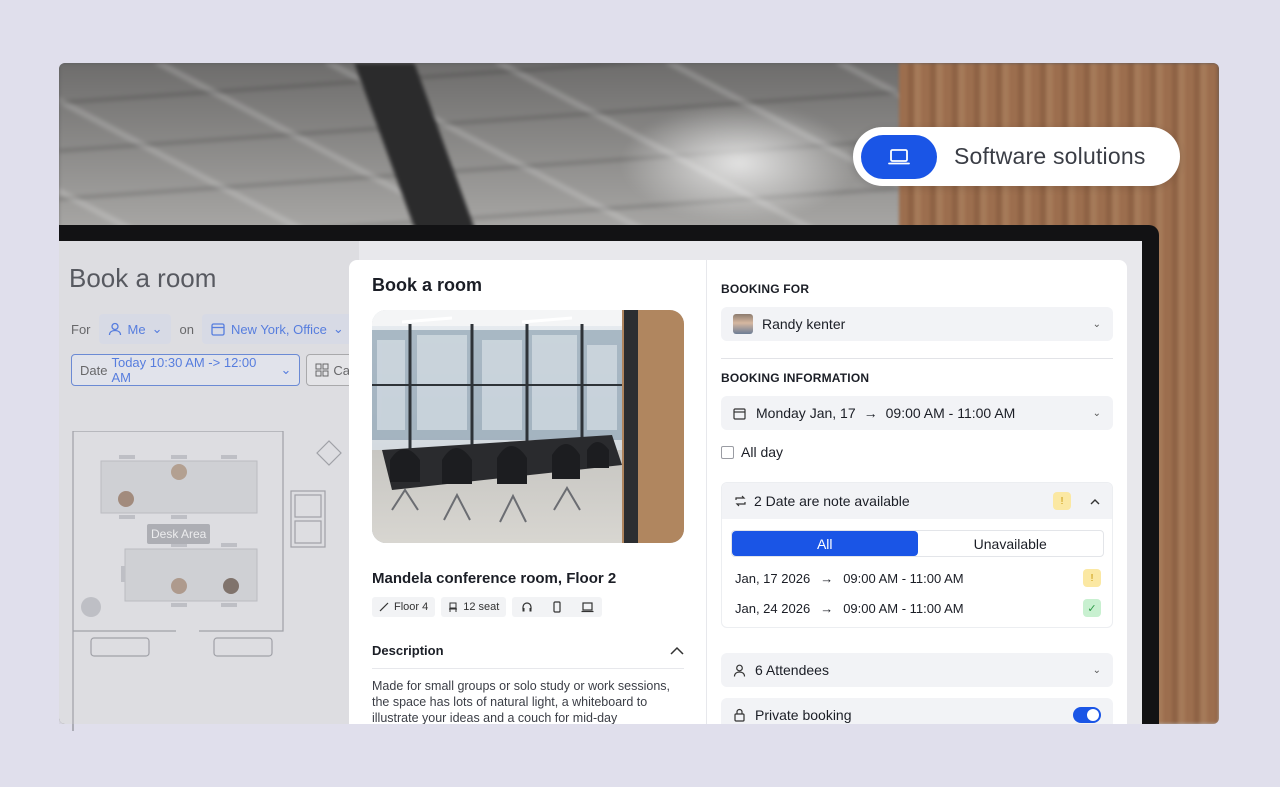 This screenshot has height=787, width=1280. I want to click on all-day-option: All day, so click(752, 452).